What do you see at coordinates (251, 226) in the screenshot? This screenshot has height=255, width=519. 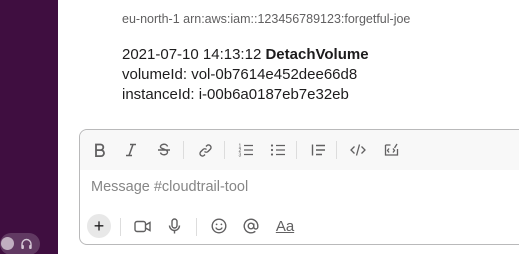 I see `mention-icon` at bounding box center [251, 226].